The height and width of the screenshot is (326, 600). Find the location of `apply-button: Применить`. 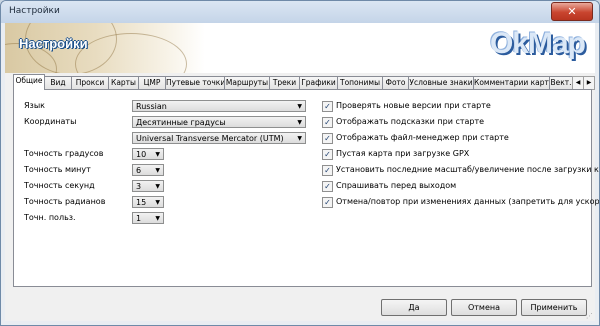

apply-button: Применить is located at coordinates (554, 307).